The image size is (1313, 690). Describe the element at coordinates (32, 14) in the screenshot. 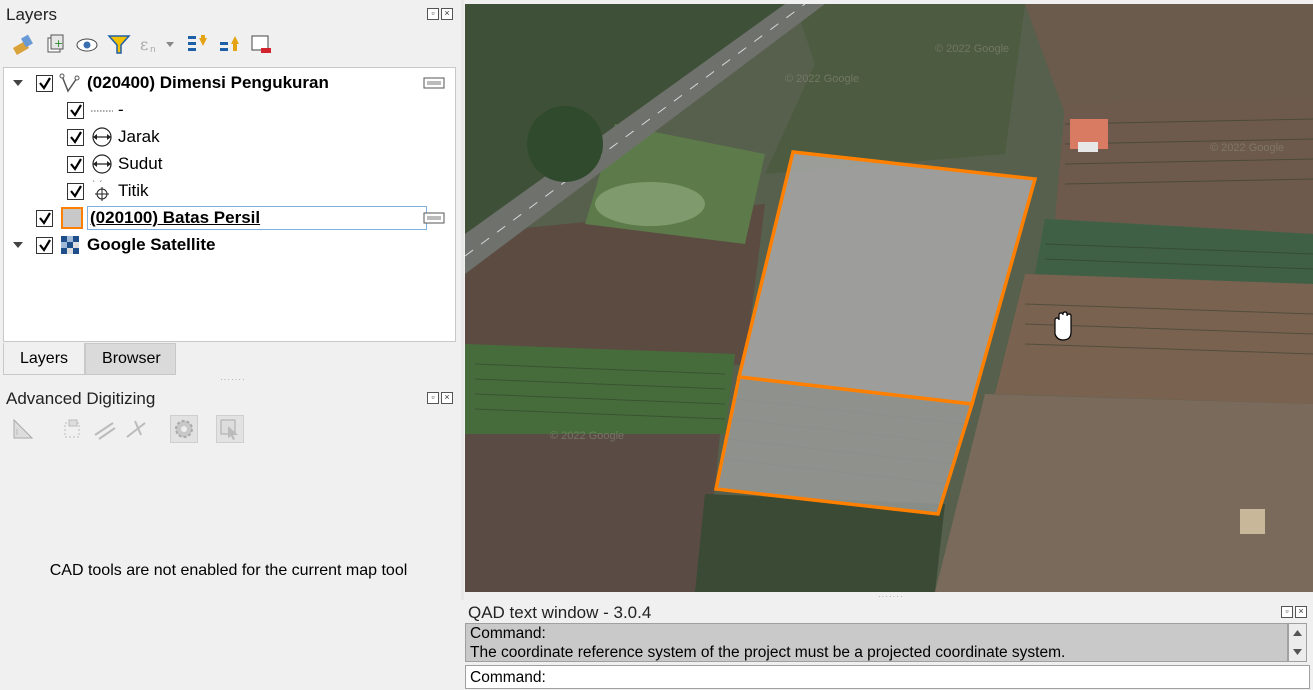

I see `layers-panel-title: Layers` at that location.